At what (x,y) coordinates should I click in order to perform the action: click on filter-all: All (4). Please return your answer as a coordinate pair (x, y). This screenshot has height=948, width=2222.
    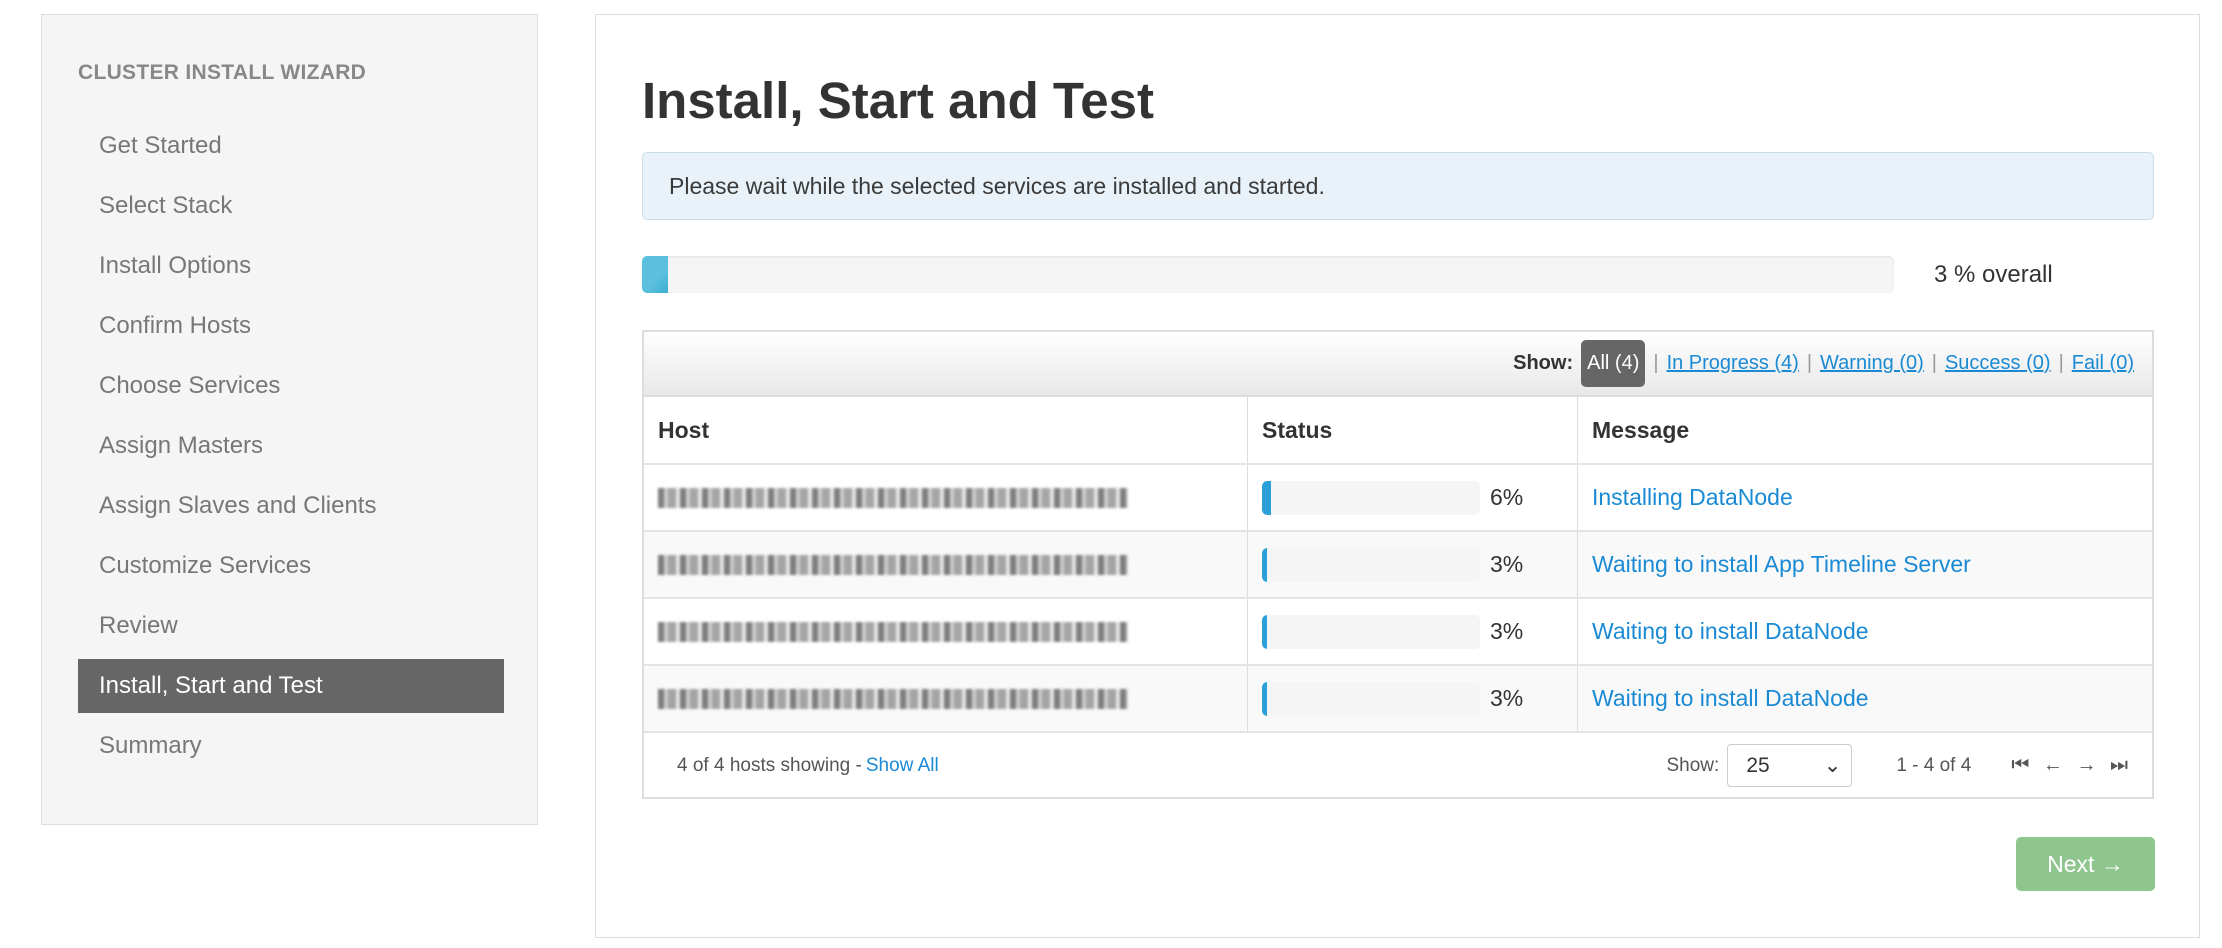
    Looking at the image, I should click on (1613, 363).